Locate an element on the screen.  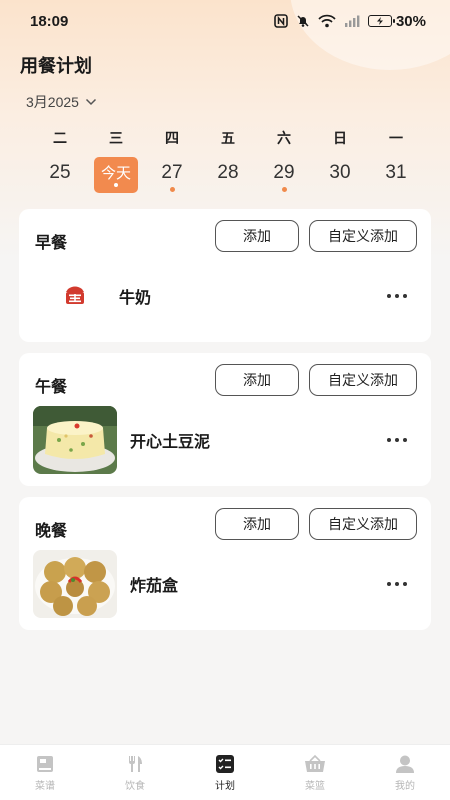
weekday-label: 一 is located at coordinates (396, 138).